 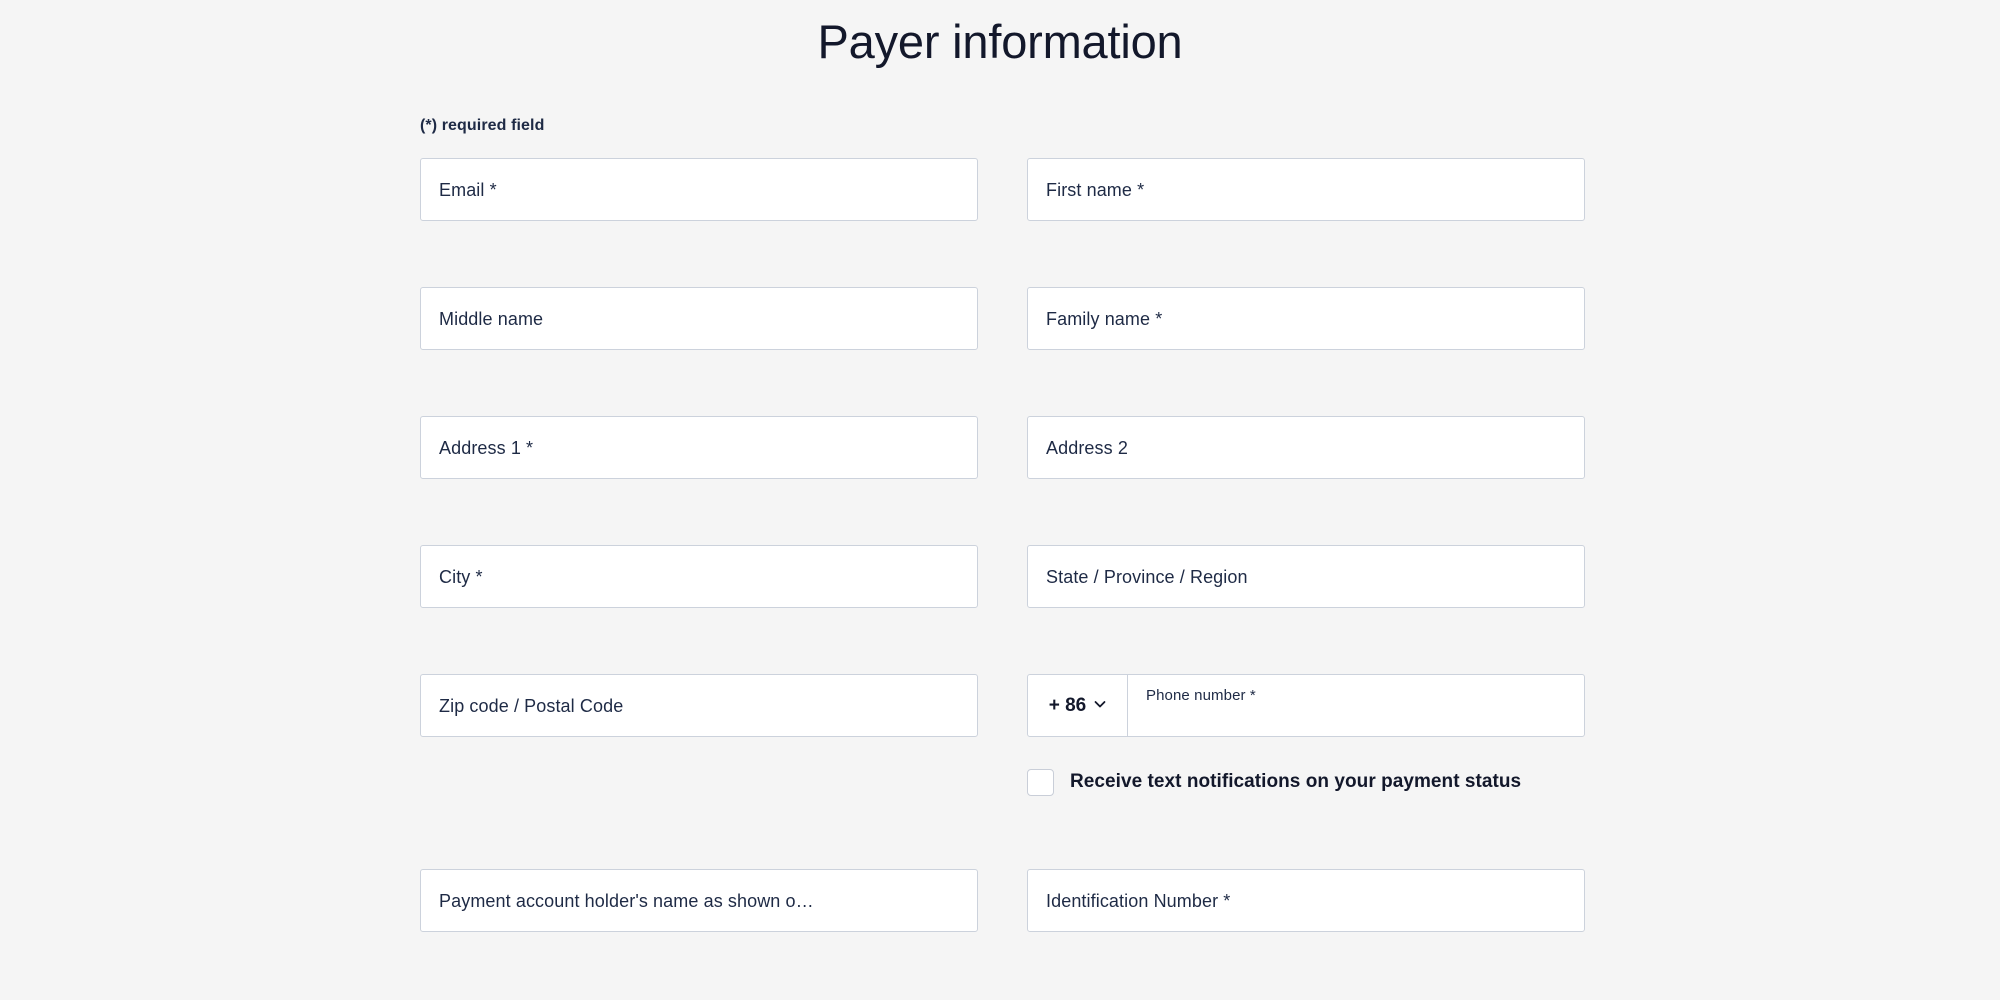 What do you see at coordinates (699, 318) in the screenshot?
I see `middle-name-field: Middle name` at bounding box center [699, 318].